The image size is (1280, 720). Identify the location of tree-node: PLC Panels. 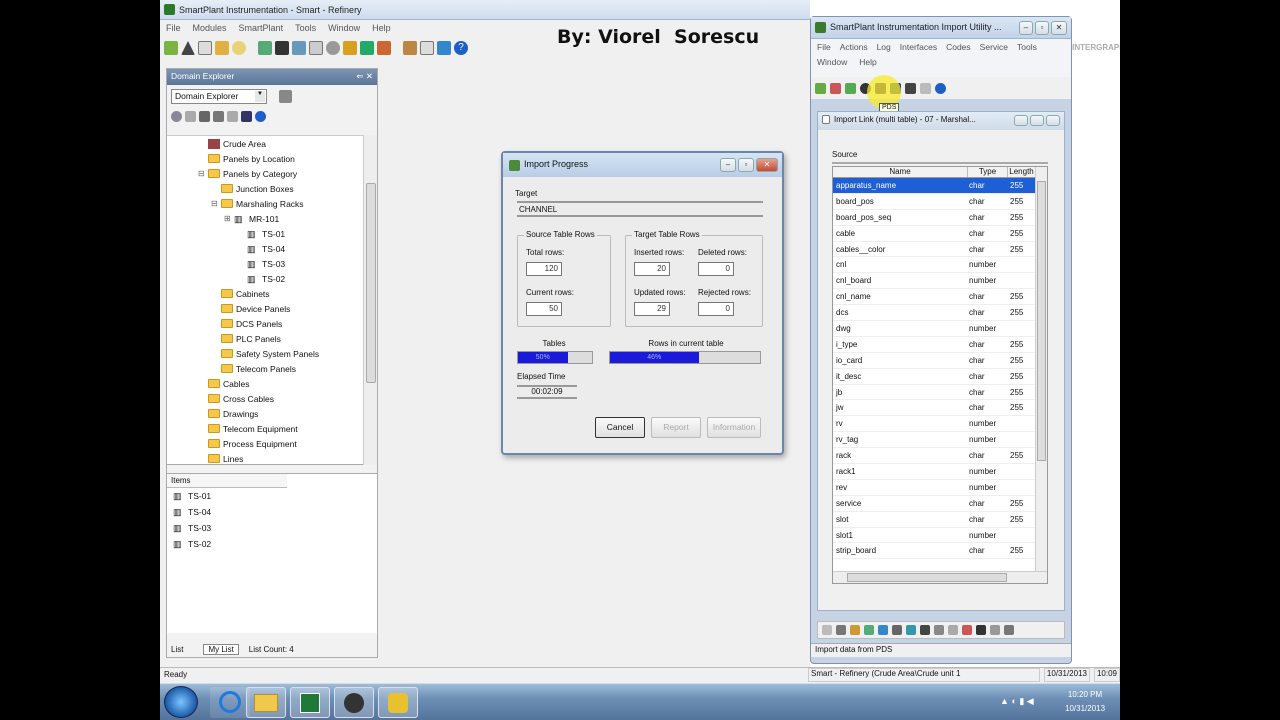
(265, 338).